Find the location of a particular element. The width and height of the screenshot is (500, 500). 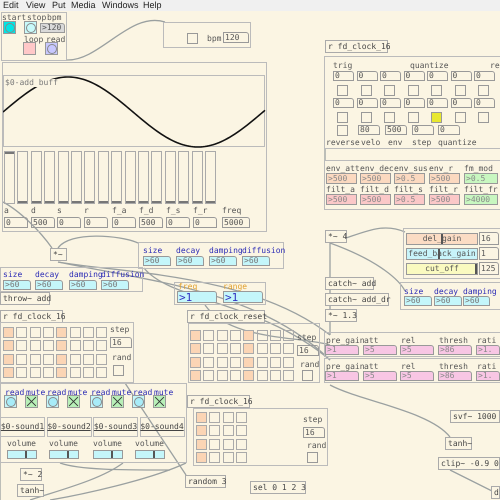

object-box: clip~ -0.9 0 is located at coordinates (469, 463).